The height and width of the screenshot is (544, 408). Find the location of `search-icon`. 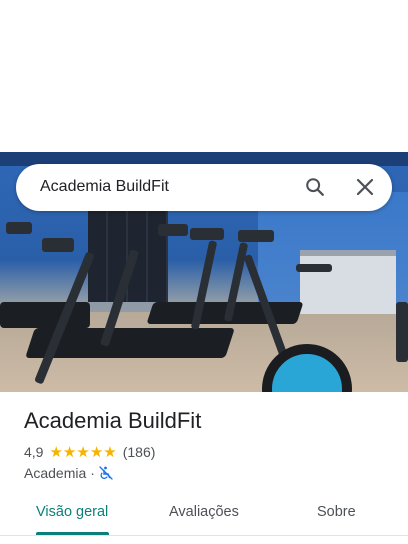

search-icon is located at coordinates (315, 187).